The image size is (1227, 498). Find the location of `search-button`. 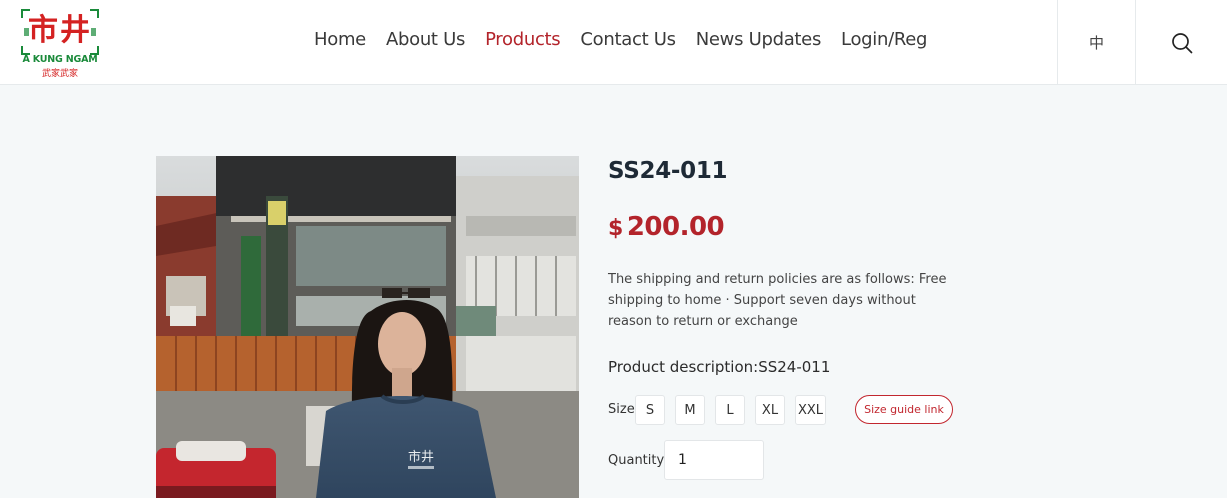

search-button is located at coordinates (1181, 42).